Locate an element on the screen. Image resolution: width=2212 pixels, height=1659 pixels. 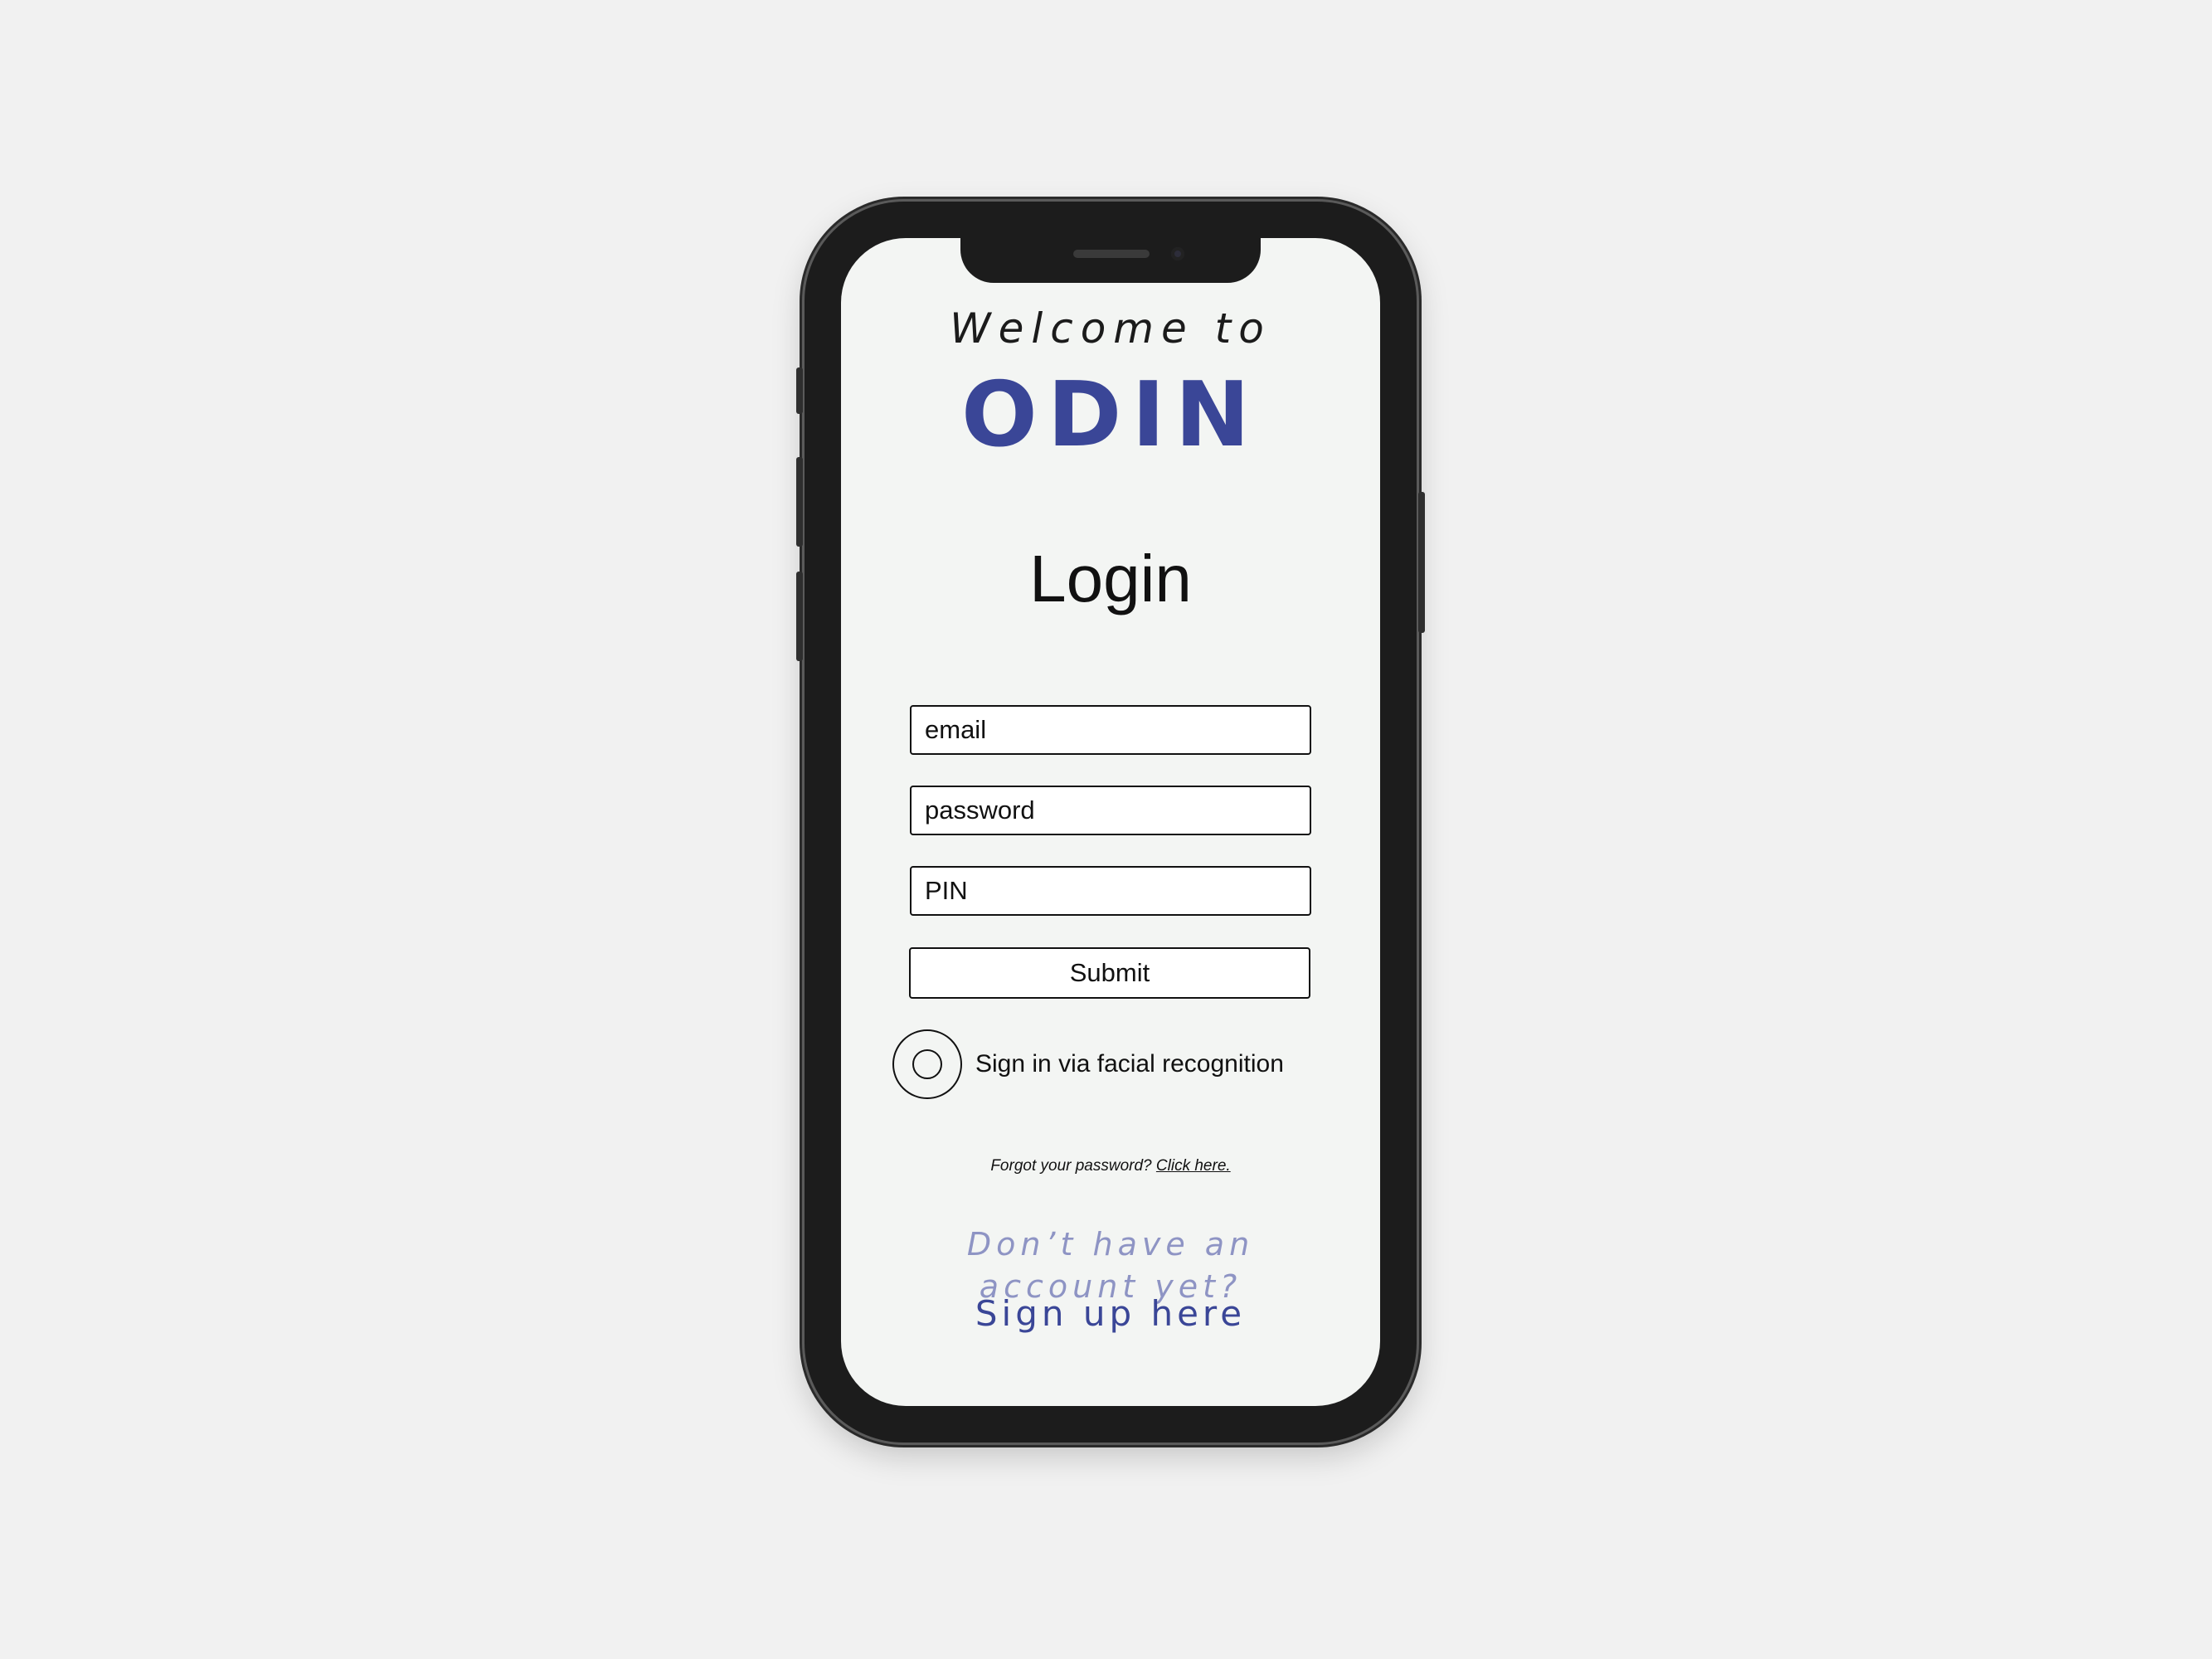
front-camera is located at coordinates (1178, 253).